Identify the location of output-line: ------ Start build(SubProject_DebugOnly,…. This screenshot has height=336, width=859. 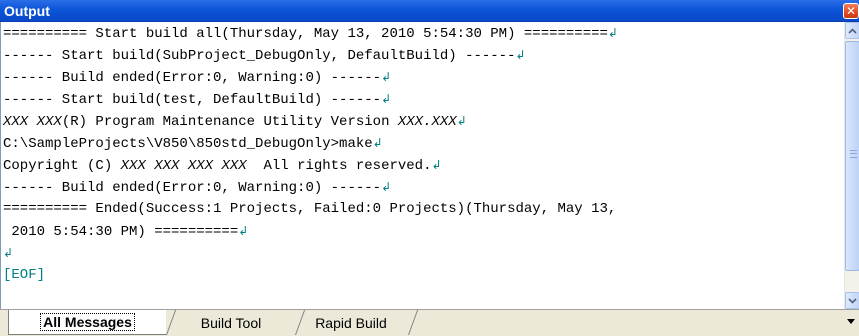
(422, 55).